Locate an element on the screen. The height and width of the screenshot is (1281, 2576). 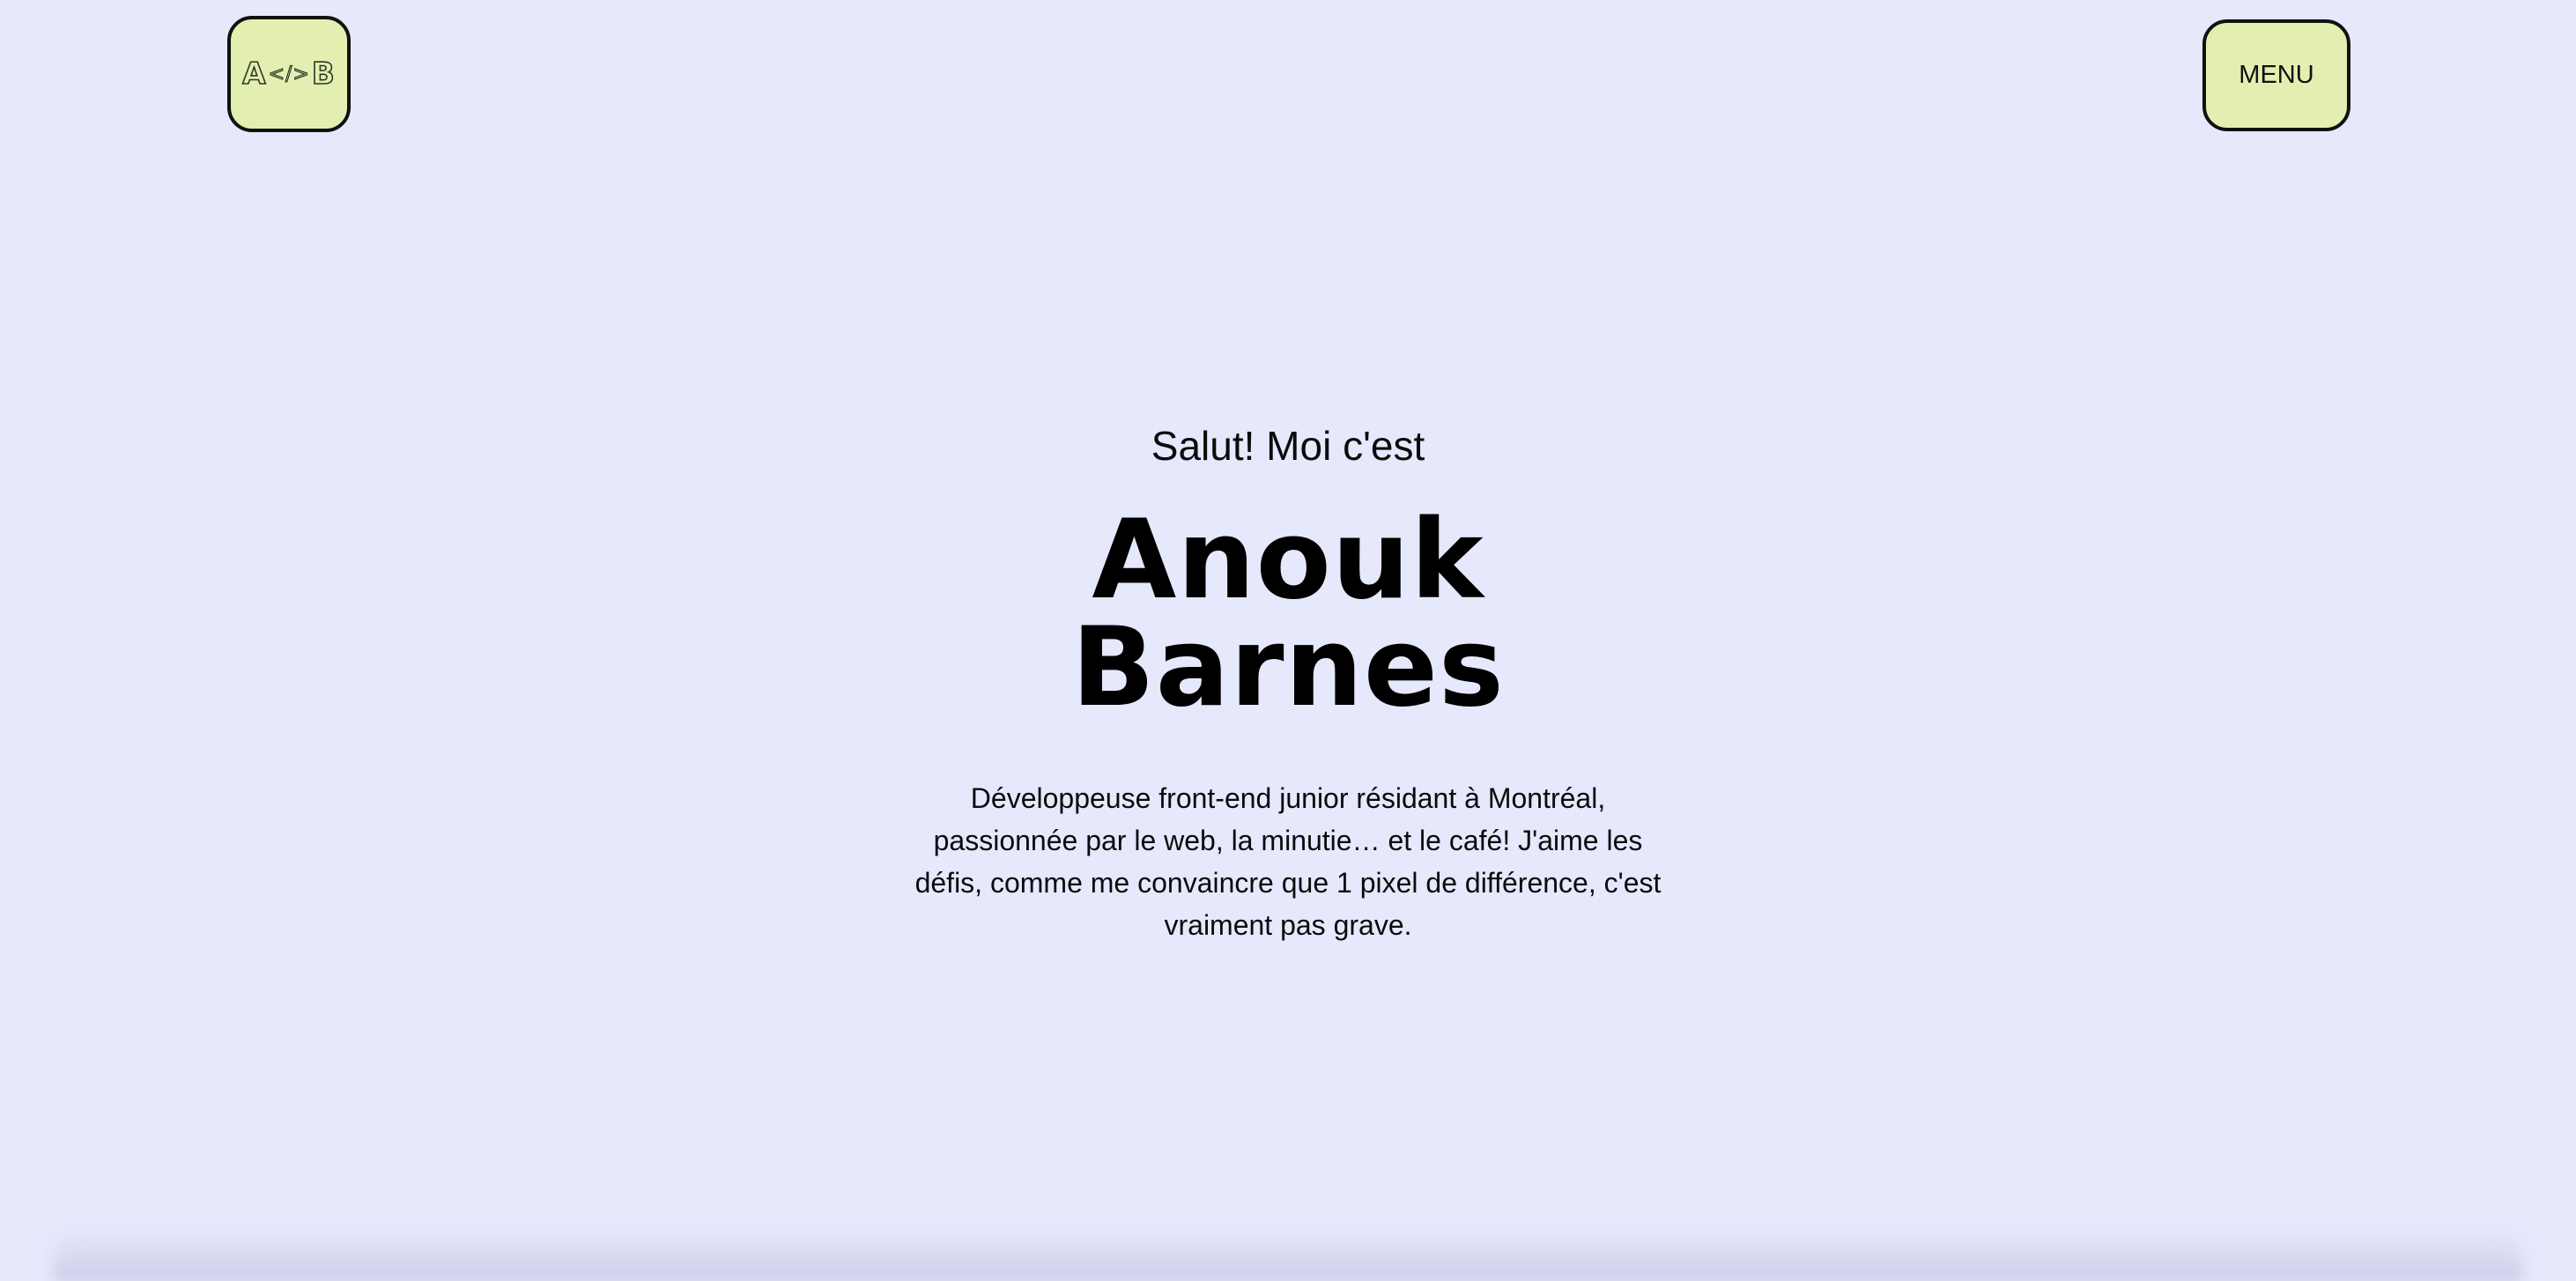
hero-greeting: Salut! Moi c'est is located at coordinates (1288, 446).